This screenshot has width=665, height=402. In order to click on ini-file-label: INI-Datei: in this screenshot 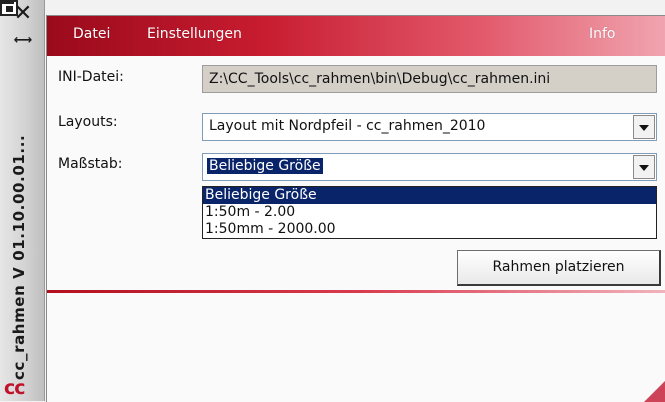, I will do `click(91, 77)`.